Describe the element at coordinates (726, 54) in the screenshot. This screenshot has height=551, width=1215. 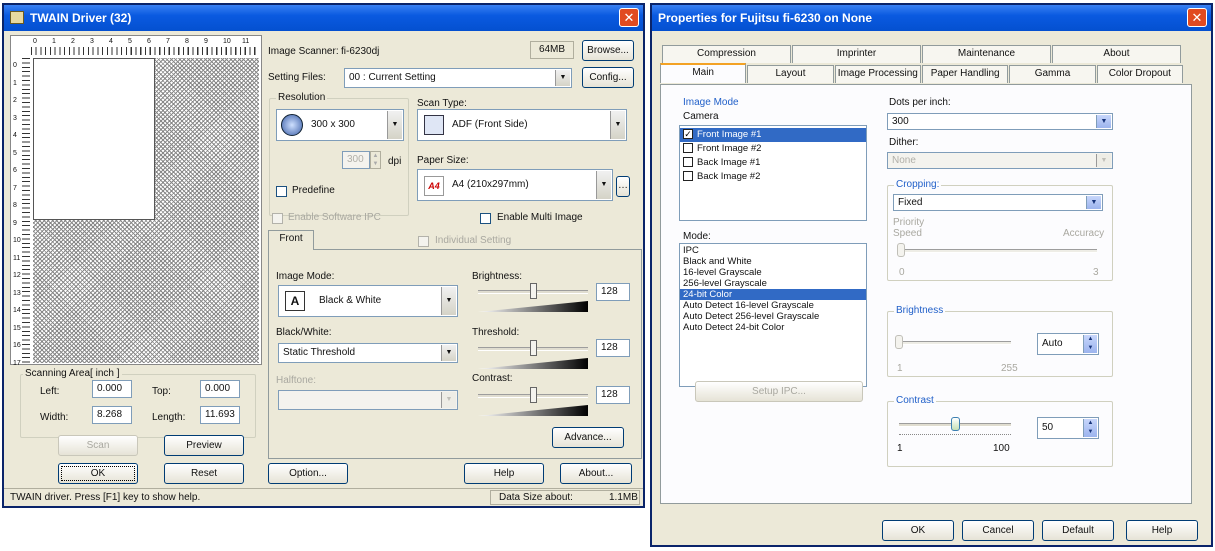
I see `tab-compression: Compression` at that location.